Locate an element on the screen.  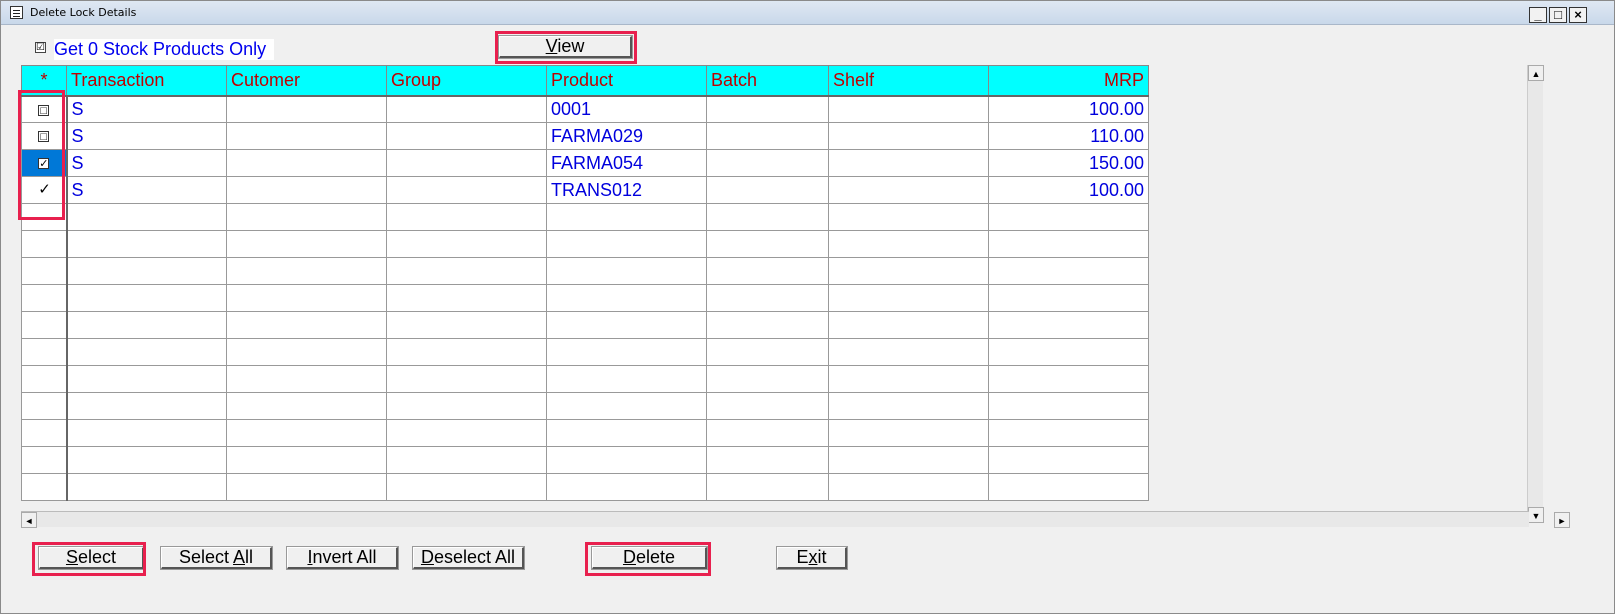
vertical-scrollbar: ▲ ▼ is located at coordinates (1535, 294).